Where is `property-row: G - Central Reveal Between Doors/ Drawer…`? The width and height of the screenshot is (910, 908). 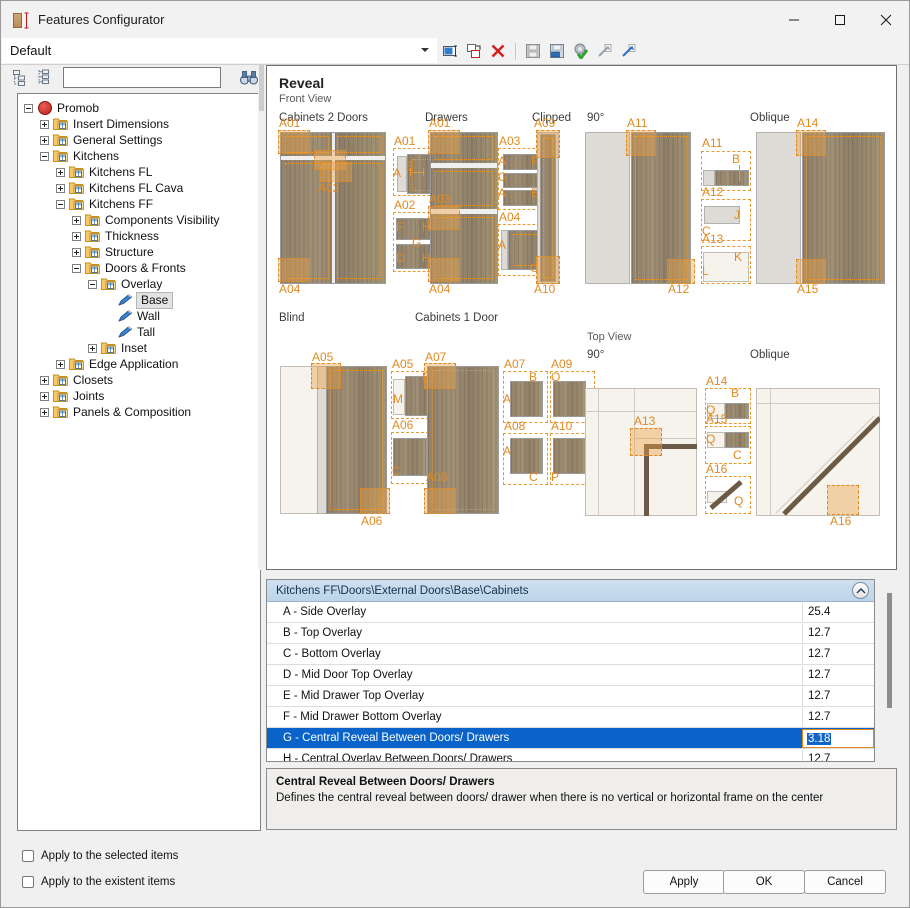 property-row: G - Central Reveal Between Doors/ Drawer… is located at coordinates (570, 738).